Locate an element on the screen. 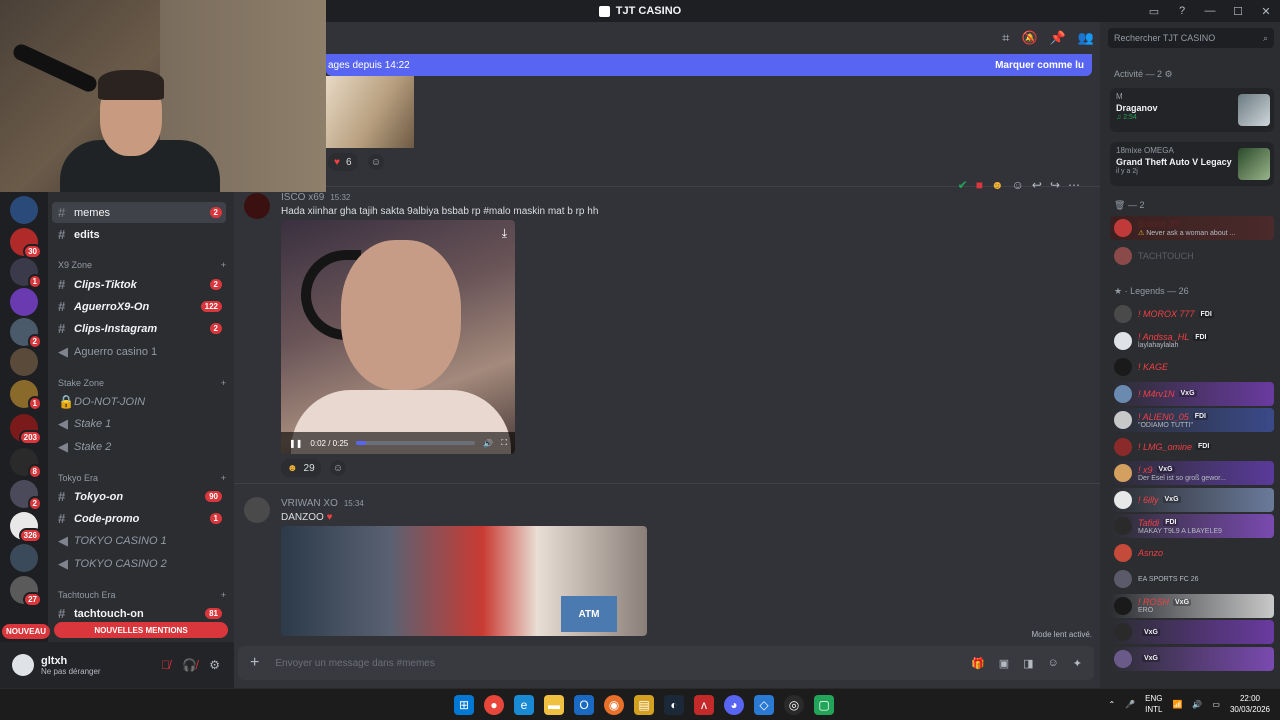 The width and height of the screenshot is (1280, 720). minimize-button: — is located at coordinates (1210, 11).